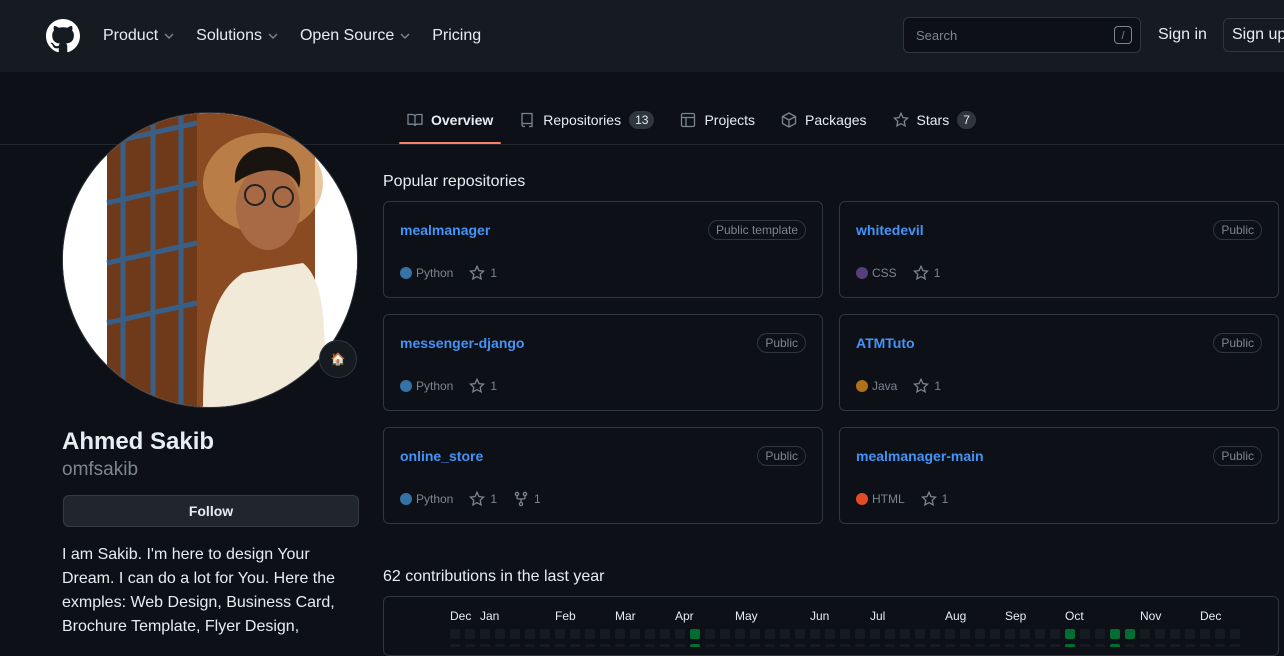 This screenshot has width=1284, height=656. Describe the element at coordinates (441, 456) in the screenshot. I see `repo-link: online_store` at that location.